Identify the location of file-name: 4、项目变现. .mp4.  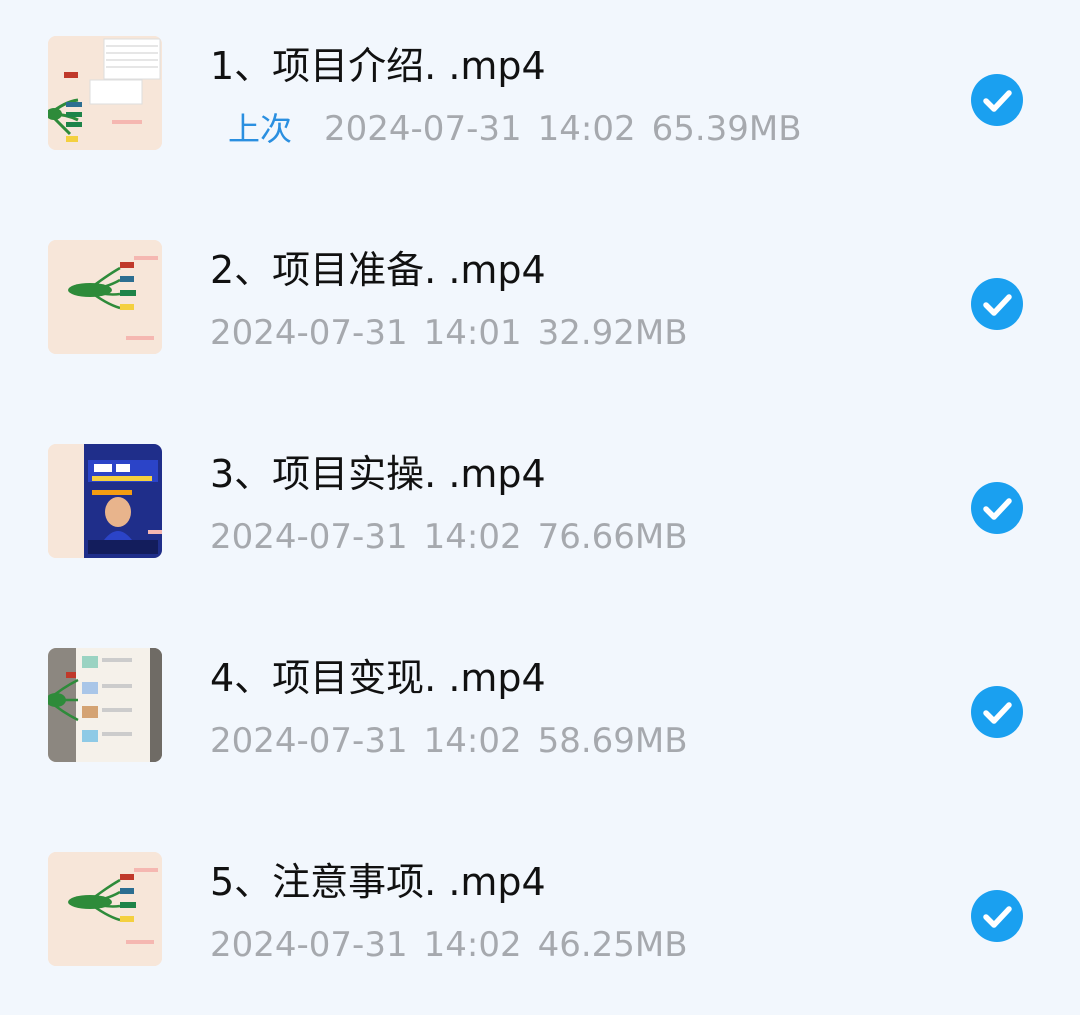
(378, 678).